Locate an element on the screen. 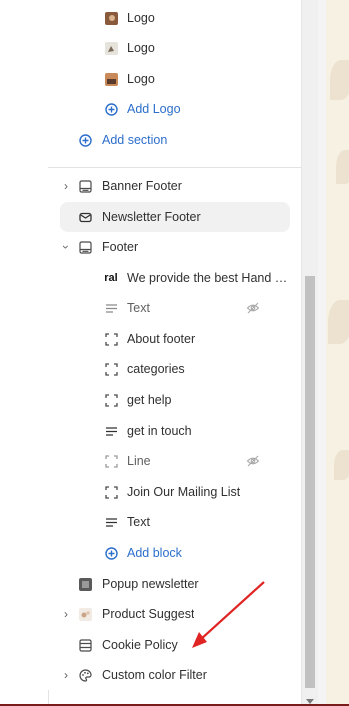 The width and height of the screenshot is (349, 706). scrollbar-thumb is located at coordinates (310, 482).